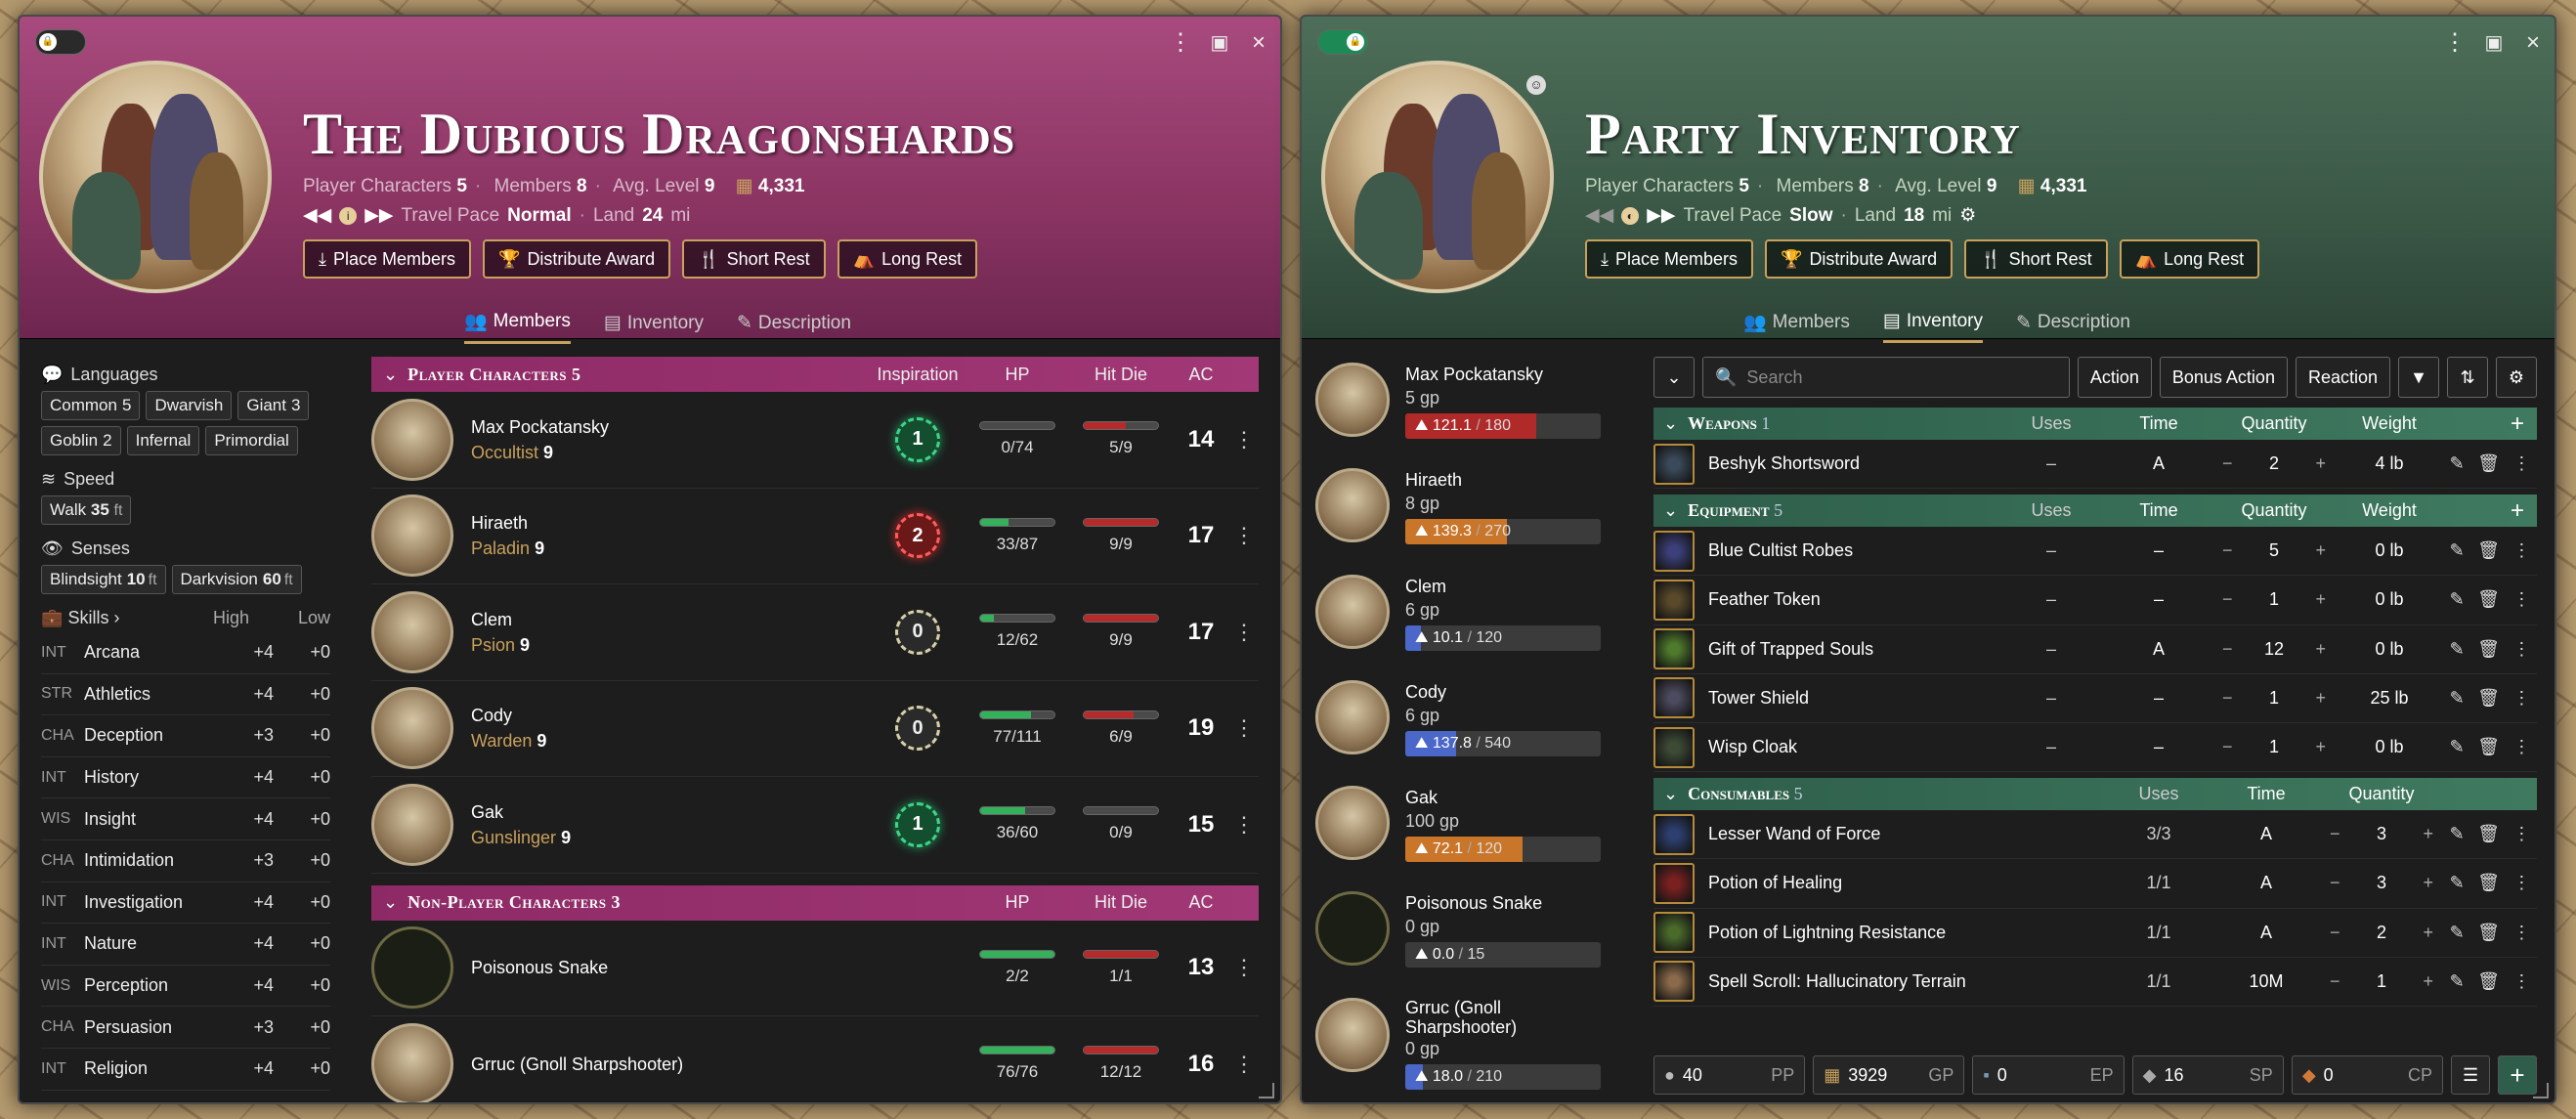 This screenshot has height=1119, width=2576. I want to click on add-currency-button: +, so click(2518, 1075).